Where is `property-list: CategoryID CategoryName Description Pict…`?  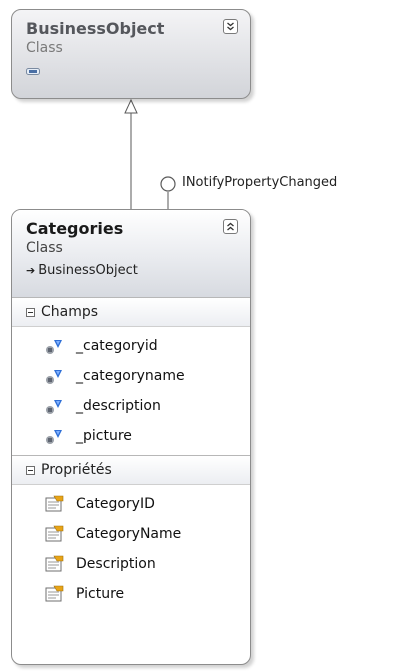
property-list: CategoryID CategoryName Description Pict… is located at coordinates (131, 549).